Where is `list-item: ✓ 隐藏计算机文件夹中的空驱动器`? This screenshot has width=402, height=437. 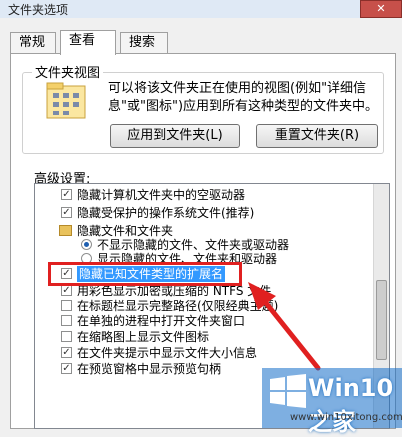 list-item: ✓ 隐藏计算机文件夹中的空驱动器 is located at coordinates (200, 195).